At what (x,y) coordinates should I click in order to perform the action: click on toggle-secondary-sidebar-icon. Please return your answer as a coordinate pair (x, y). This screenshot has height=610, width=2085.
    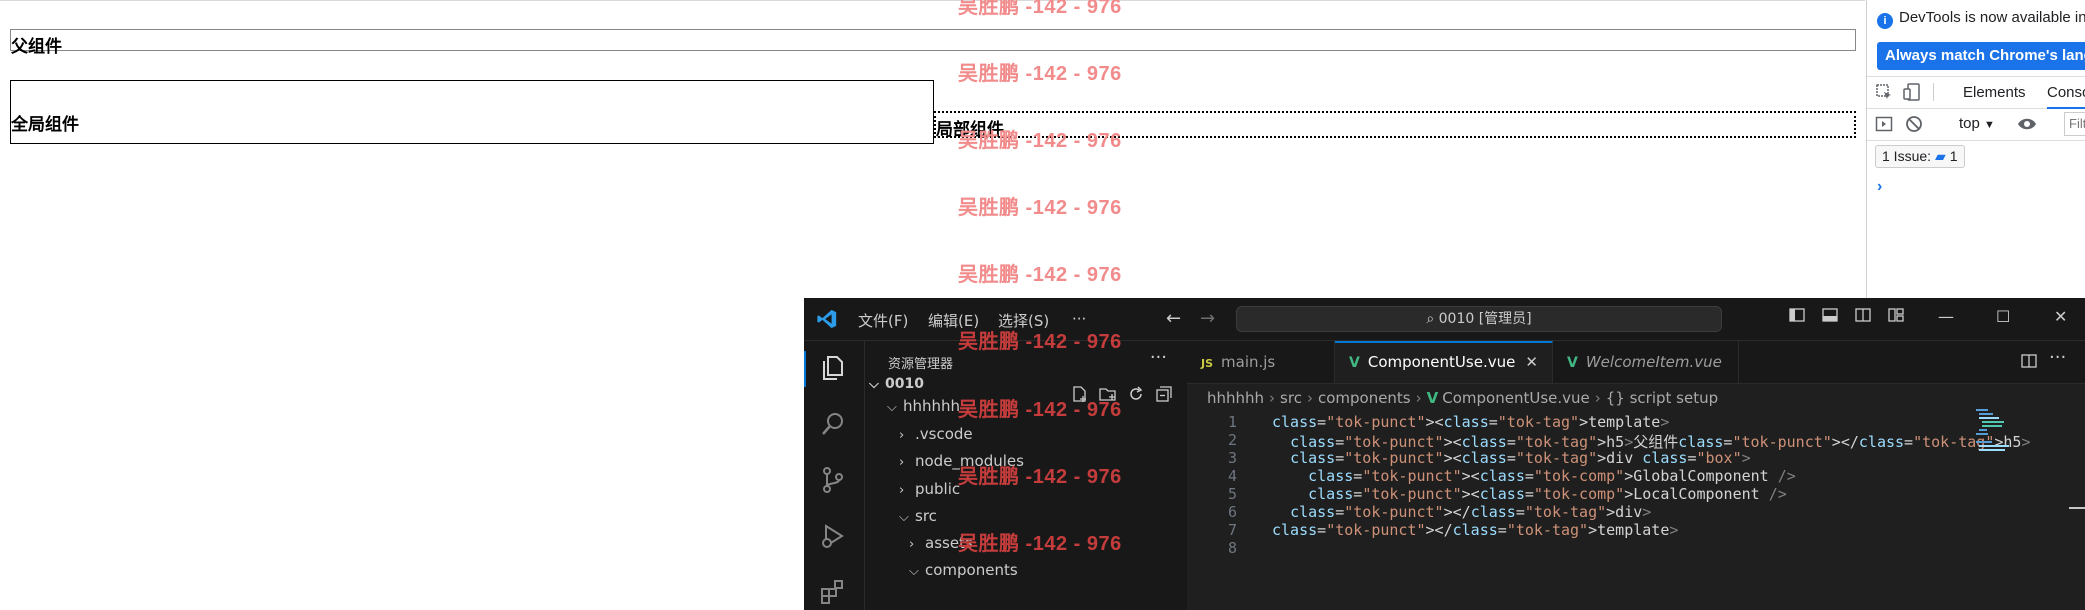
    Looking at the image, I should click on (1863, 317).